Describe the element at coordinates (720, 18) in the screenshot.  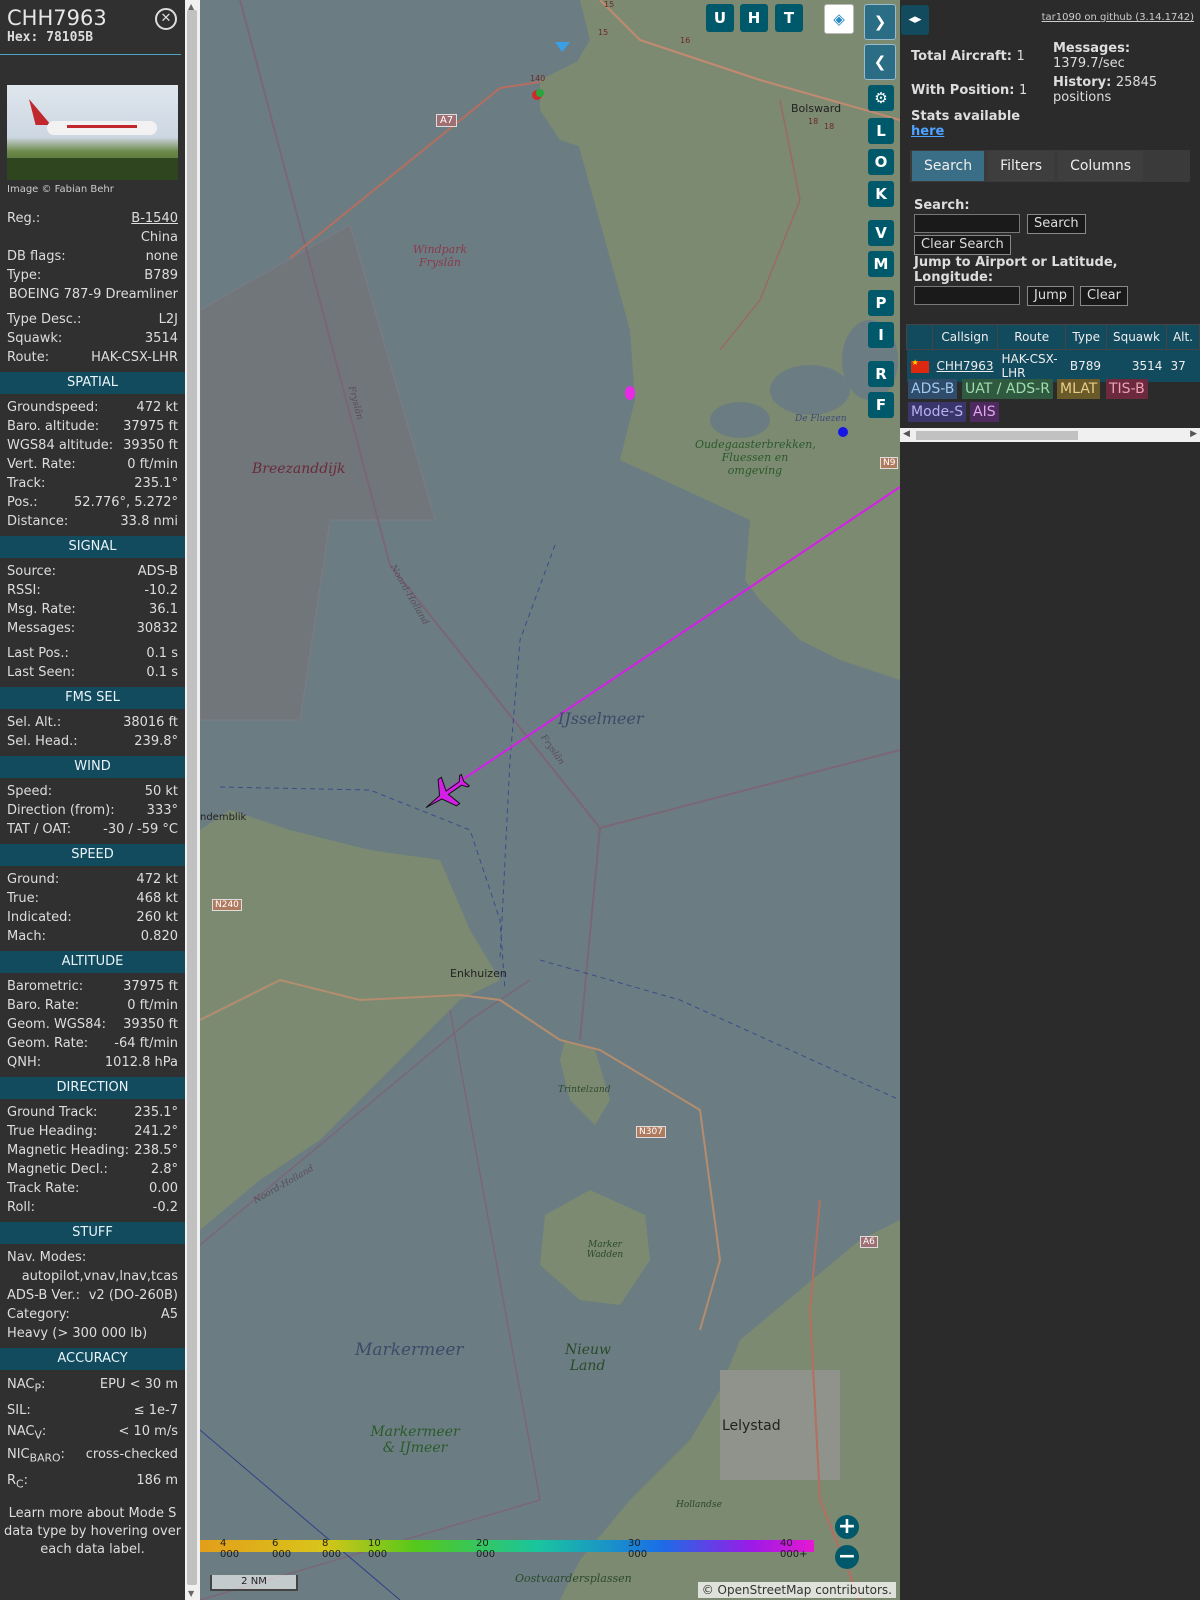
I see `toggle-u-button: U` at that location.